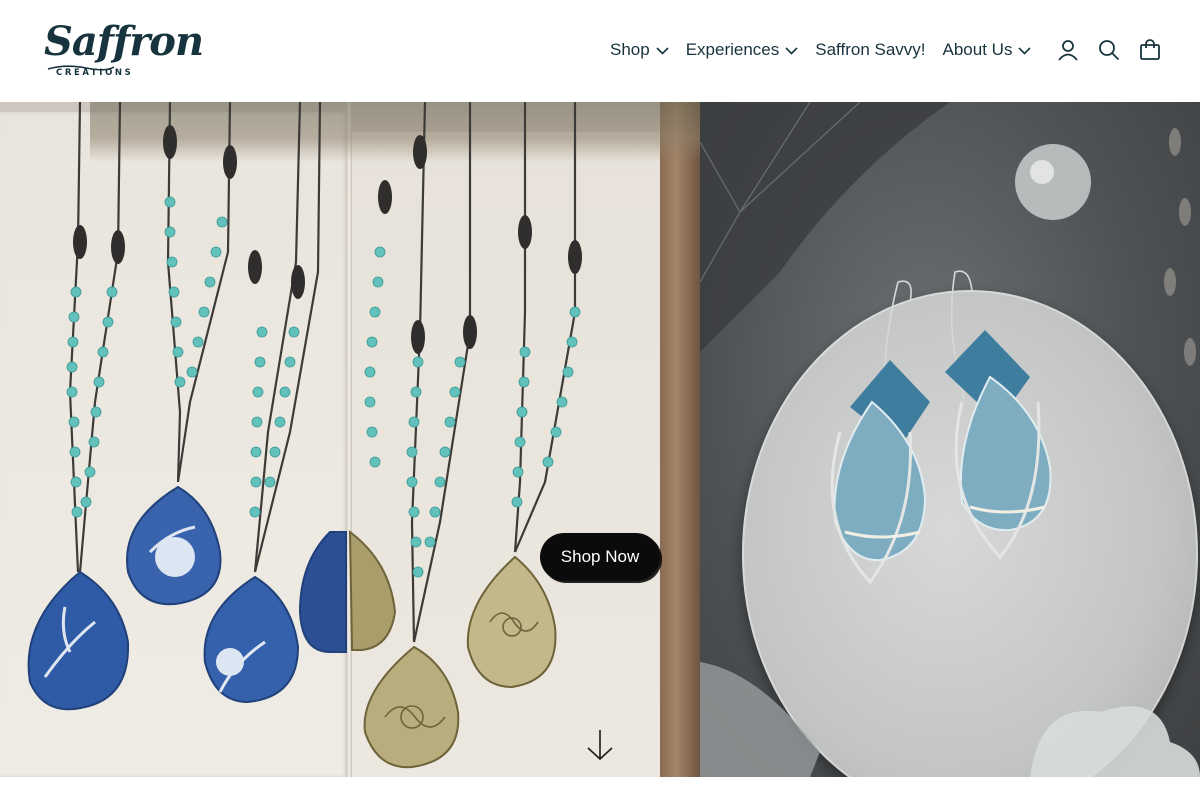 The width and height of the screenshot is (1200, 800). I want to click on page-content-start, so click(600, 788).